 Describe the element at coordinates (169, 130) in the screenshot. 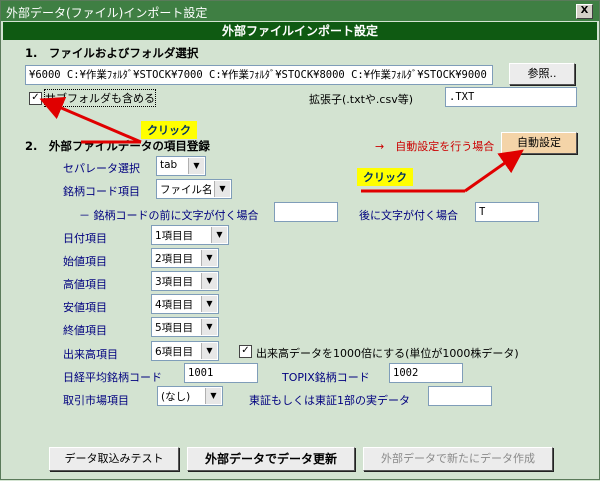

I see `click-callout-1: クリック` at that location.